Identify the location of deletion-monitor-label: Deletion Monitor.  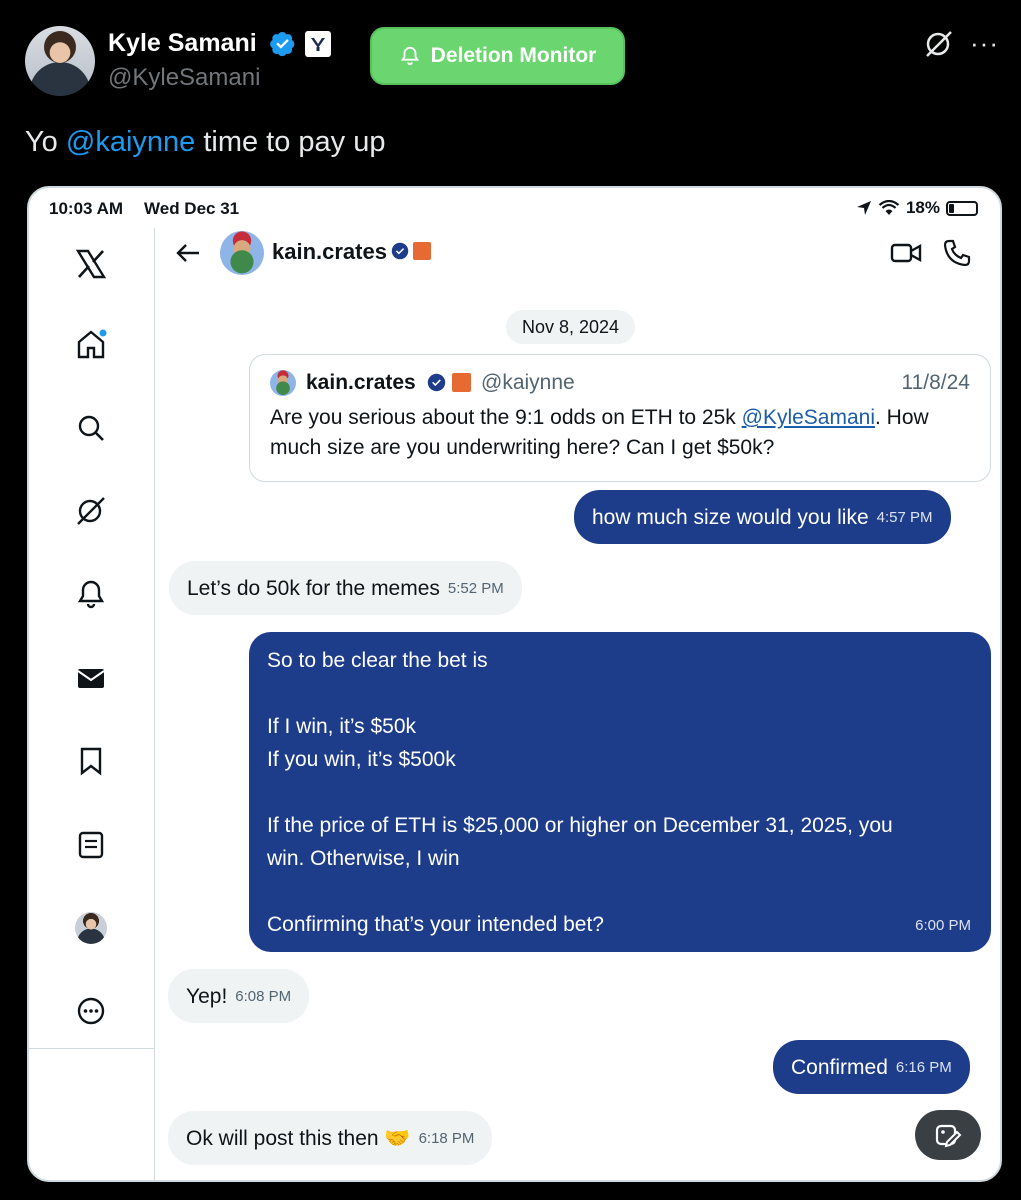
(513, 55).